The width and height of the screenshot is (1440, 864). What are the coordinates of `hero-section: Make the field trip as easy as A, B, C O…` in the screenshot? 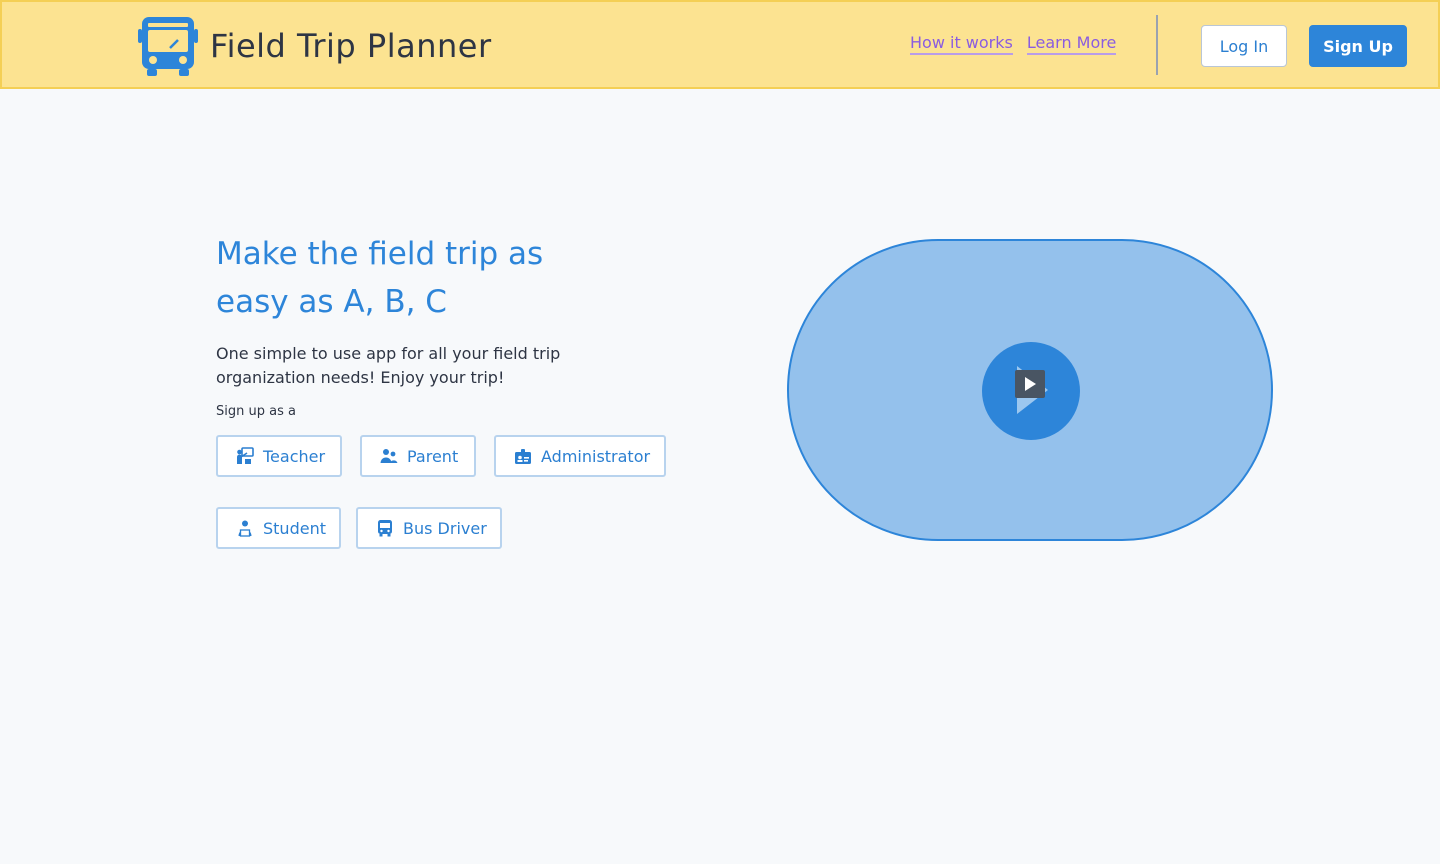 It's located at (451, 389).